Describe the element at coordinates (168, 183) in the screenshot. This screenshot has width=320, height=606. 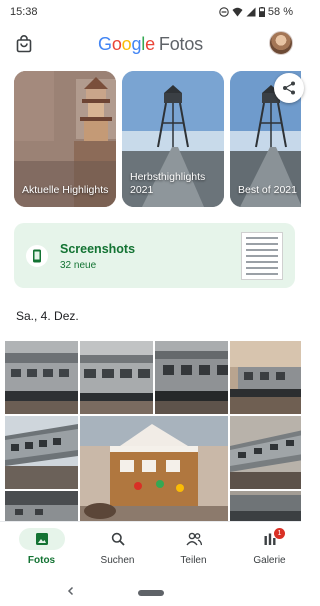
I see `memory-label: Herbsthighlights 2021` at that location.